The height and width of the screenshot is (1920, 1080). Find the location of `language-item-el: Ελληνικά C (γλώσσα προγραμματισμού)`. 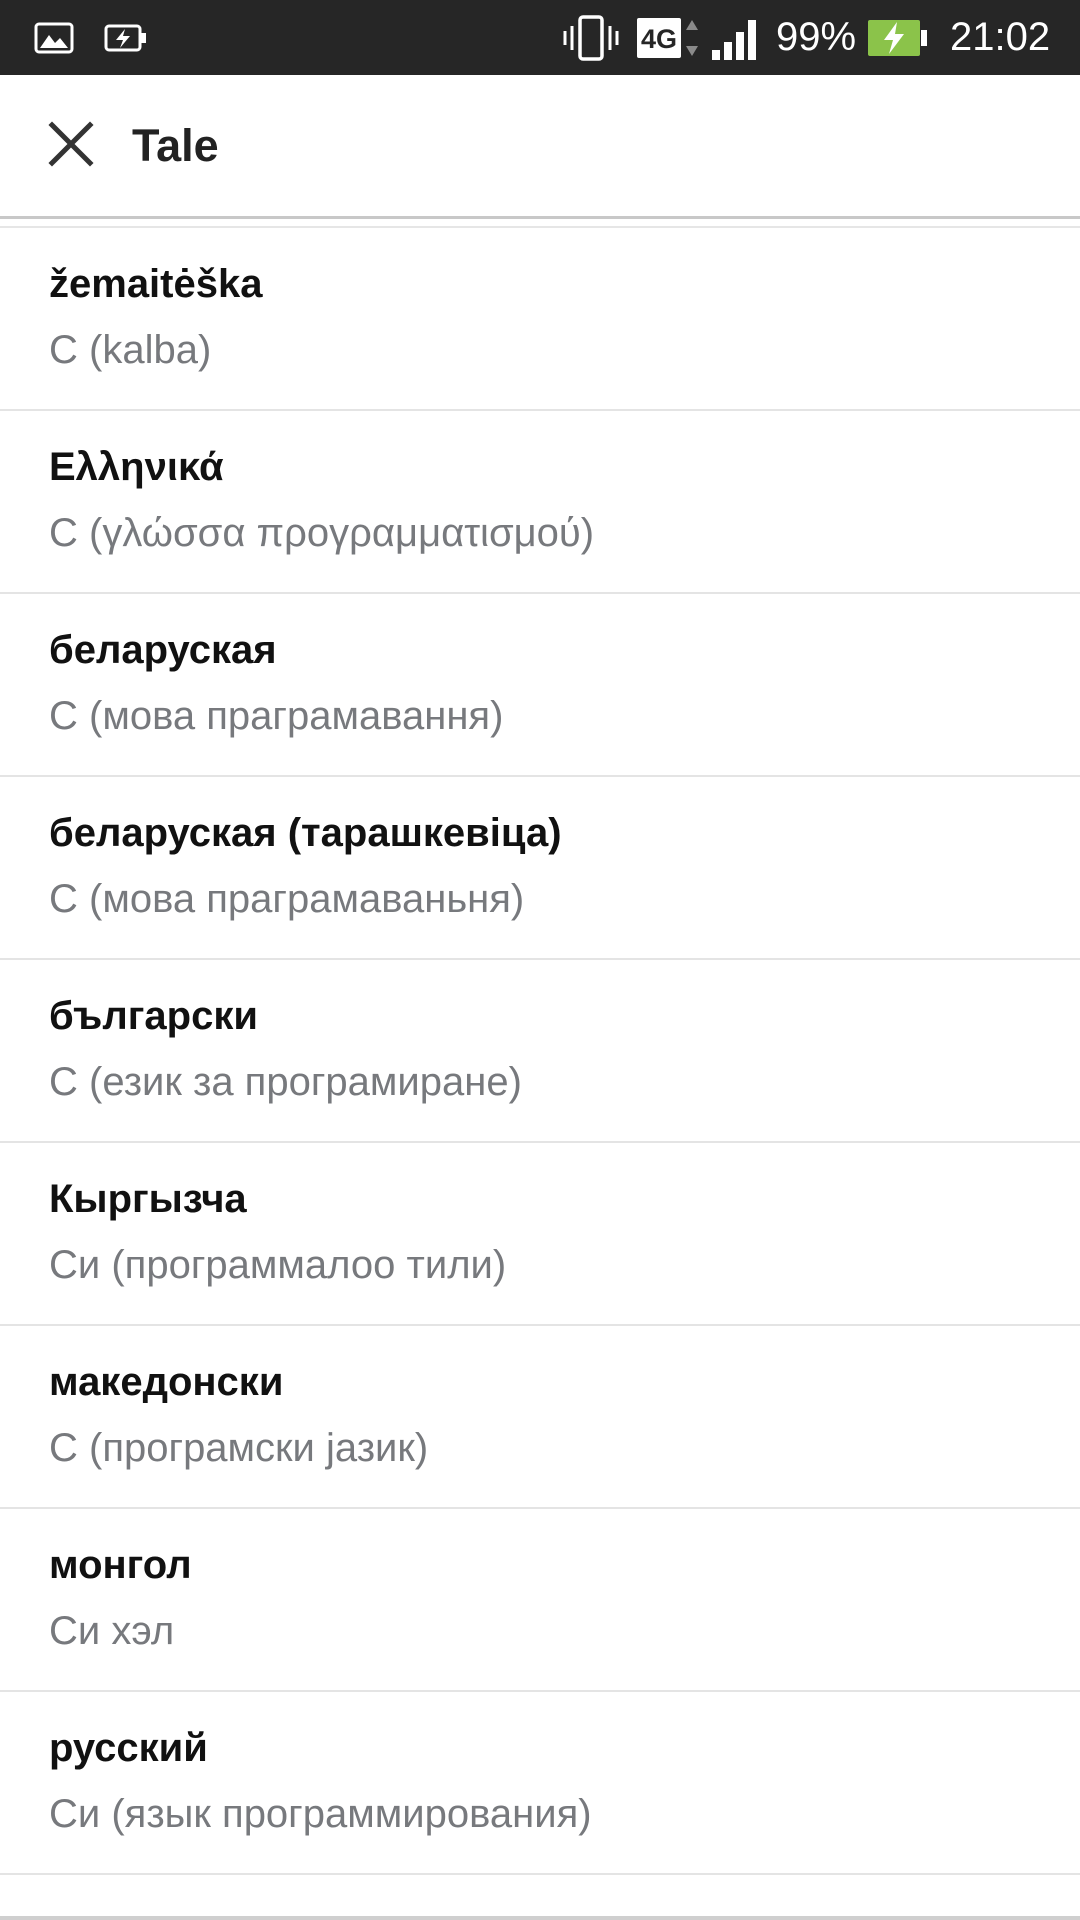

language-item-el: Ελληνικά C (γλώσσα προγραμματισμού) is located at coordinates (540, 502).